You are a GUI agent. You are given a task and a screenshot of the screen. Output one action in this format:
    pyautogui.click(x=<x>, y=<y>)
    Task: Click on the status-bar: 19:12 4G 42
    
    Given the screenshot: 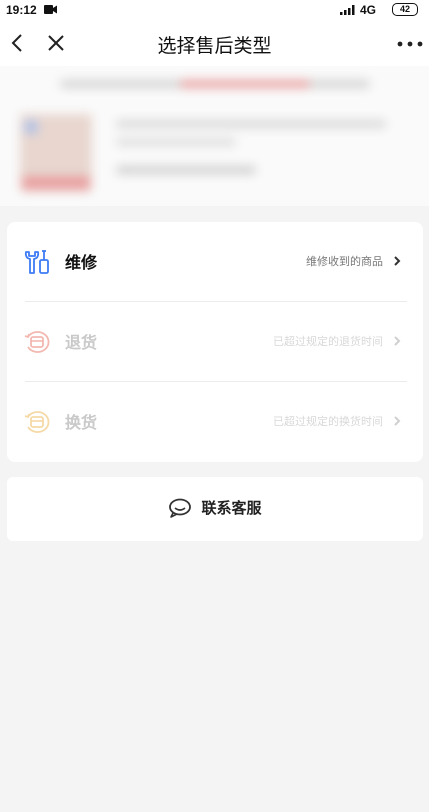 What is the action you would take?
    pyautogui.click(x=214, y=10)
    